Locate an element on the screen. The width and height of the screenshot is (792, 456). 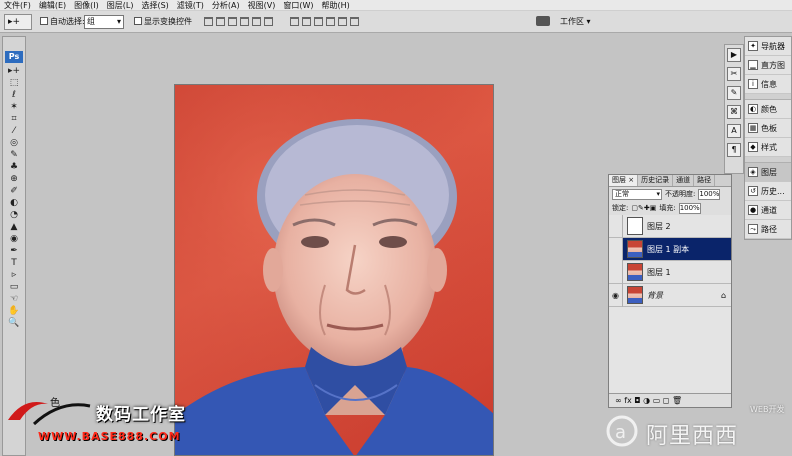
menu-file: 文件(F) is located at coordinates (17, 5).